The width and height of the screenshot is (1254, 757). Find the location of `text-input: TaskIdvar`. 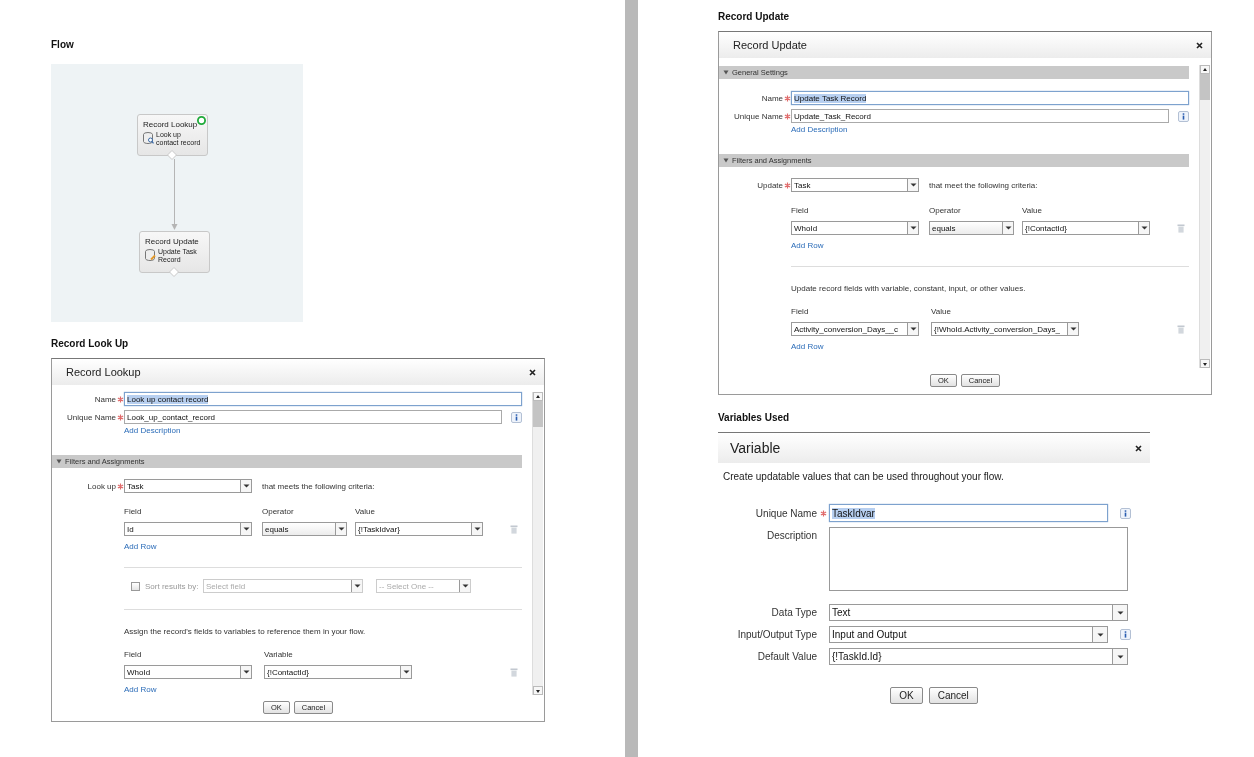

text-input: TaskIdvar is located at coordinates (968, 513).